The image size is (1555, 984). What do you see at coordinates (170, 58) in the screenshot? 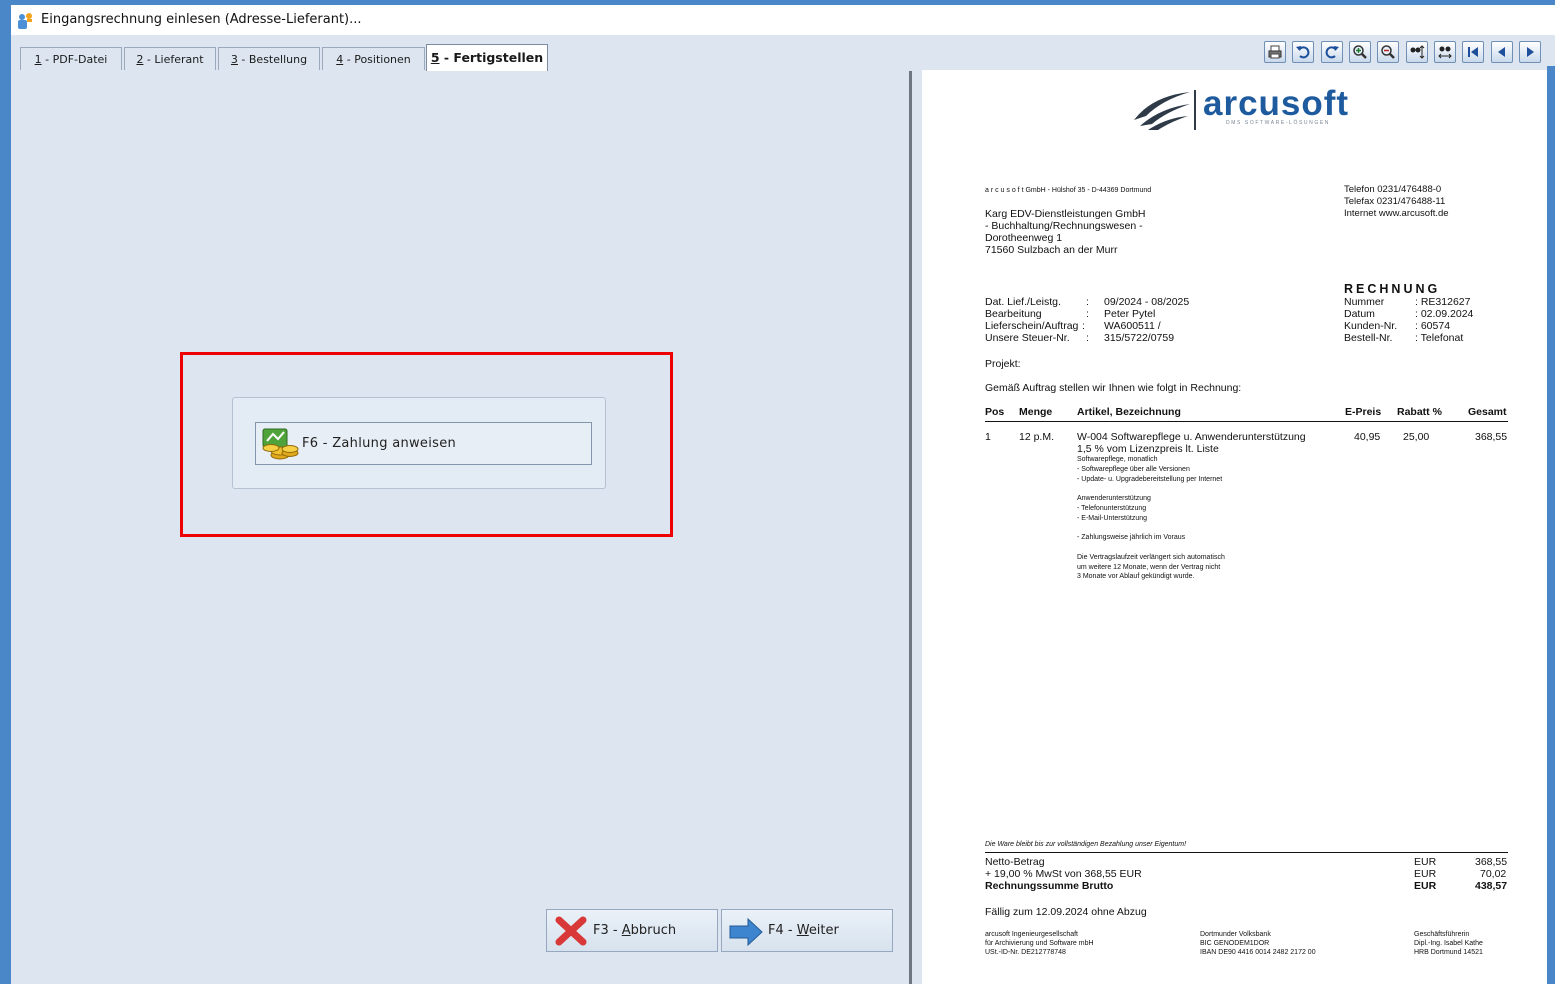
I see `tab-lieferant: 2 - Lieferant` at bounding box center [170, 58].